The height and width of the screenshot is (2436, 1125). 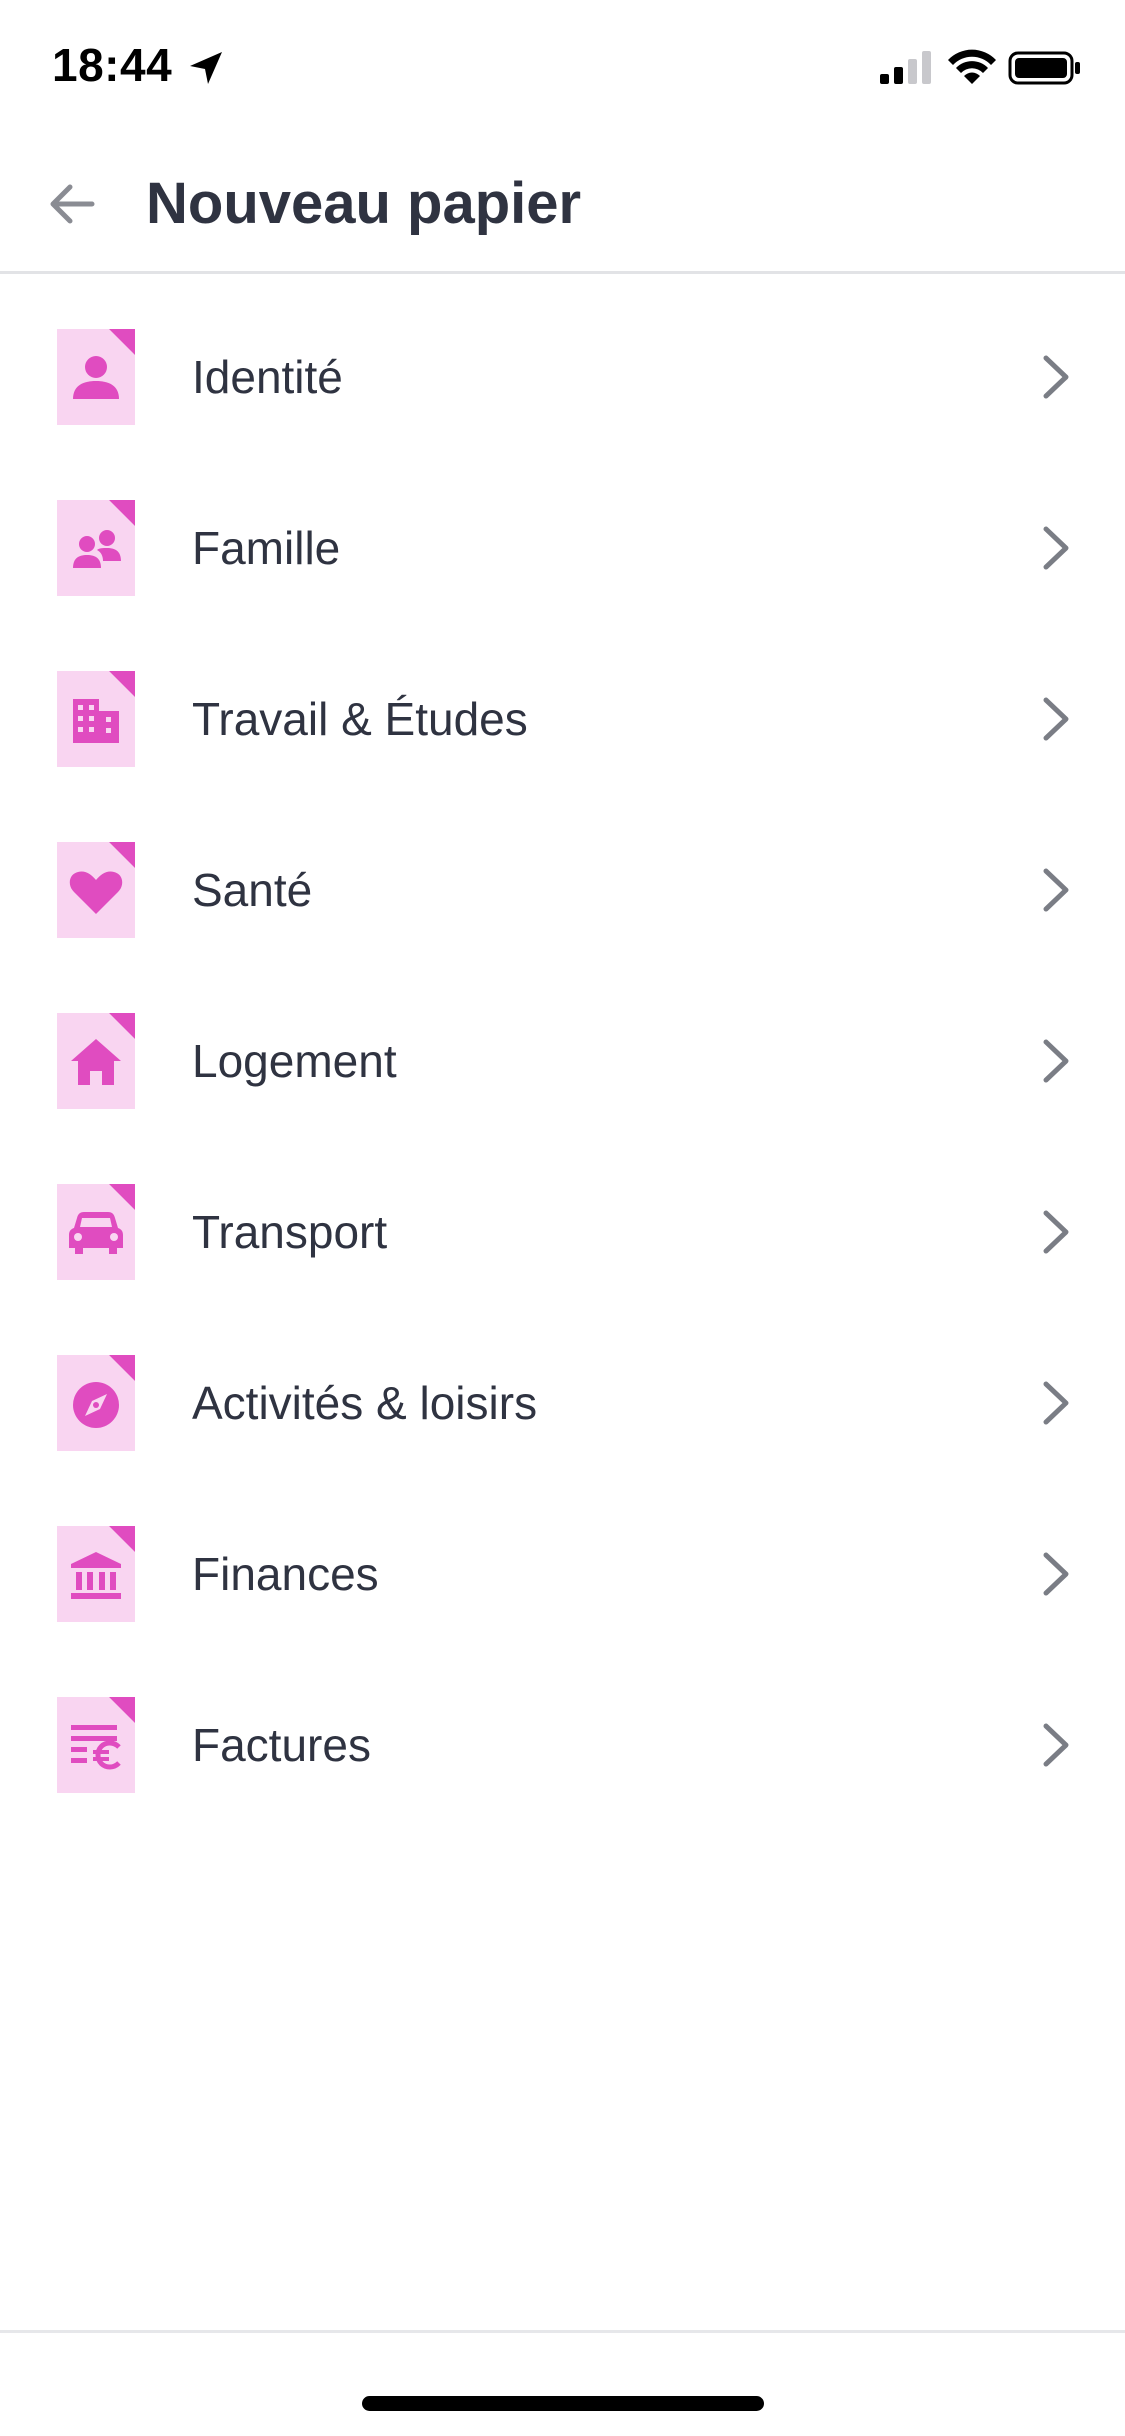 What do you see at coordinates (365, 1403) in the screenshot?
I see `category-label: Activités & loisirs` at bounding box center [365, 1403].